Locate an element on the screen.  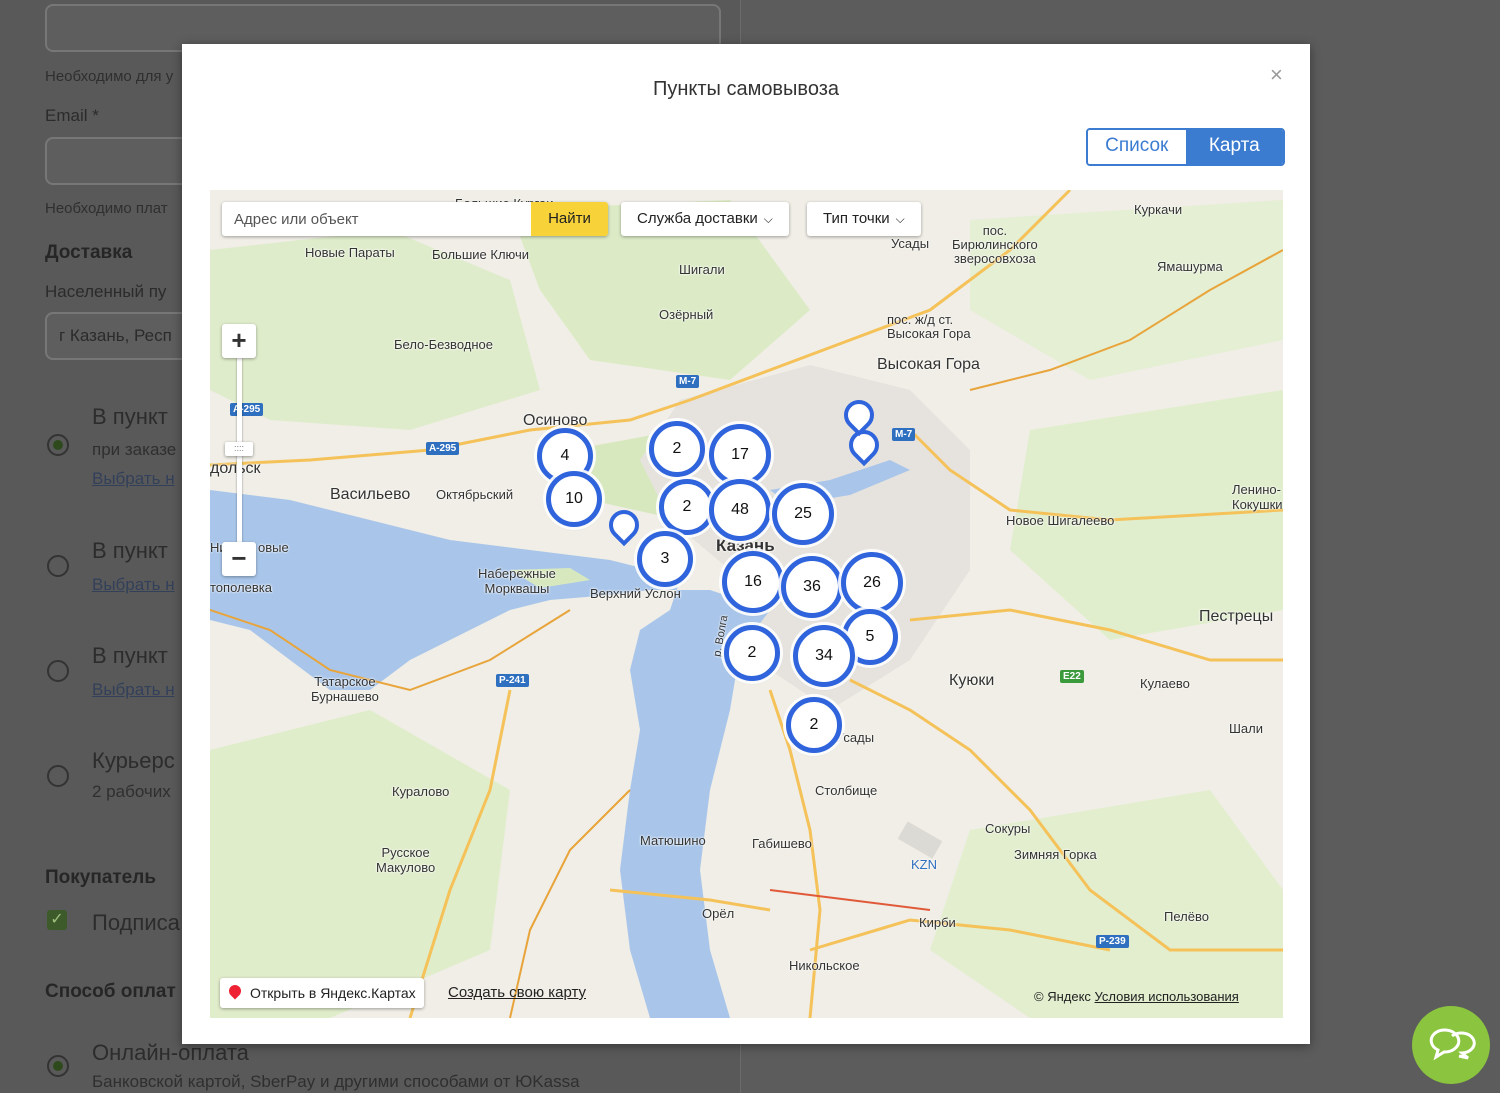
map-search-box: Найти is located at coordinates (415, 219).